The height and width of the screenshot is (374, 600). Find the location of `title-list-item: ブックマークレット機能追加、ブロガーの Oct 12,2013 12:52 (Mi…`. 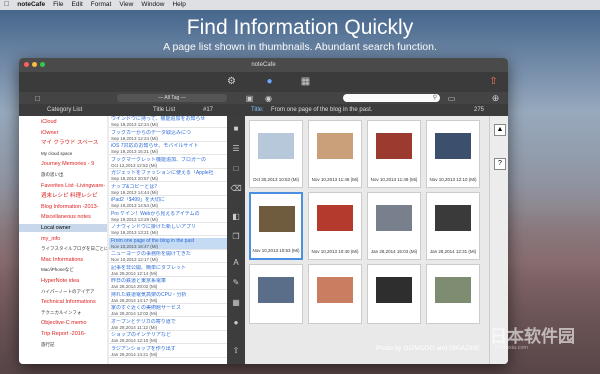

title-list-item: ブックマークレット機能追加、ブロガーの Oct 12,2013 12:52 (Mi… is located at coordinates (168, 163).